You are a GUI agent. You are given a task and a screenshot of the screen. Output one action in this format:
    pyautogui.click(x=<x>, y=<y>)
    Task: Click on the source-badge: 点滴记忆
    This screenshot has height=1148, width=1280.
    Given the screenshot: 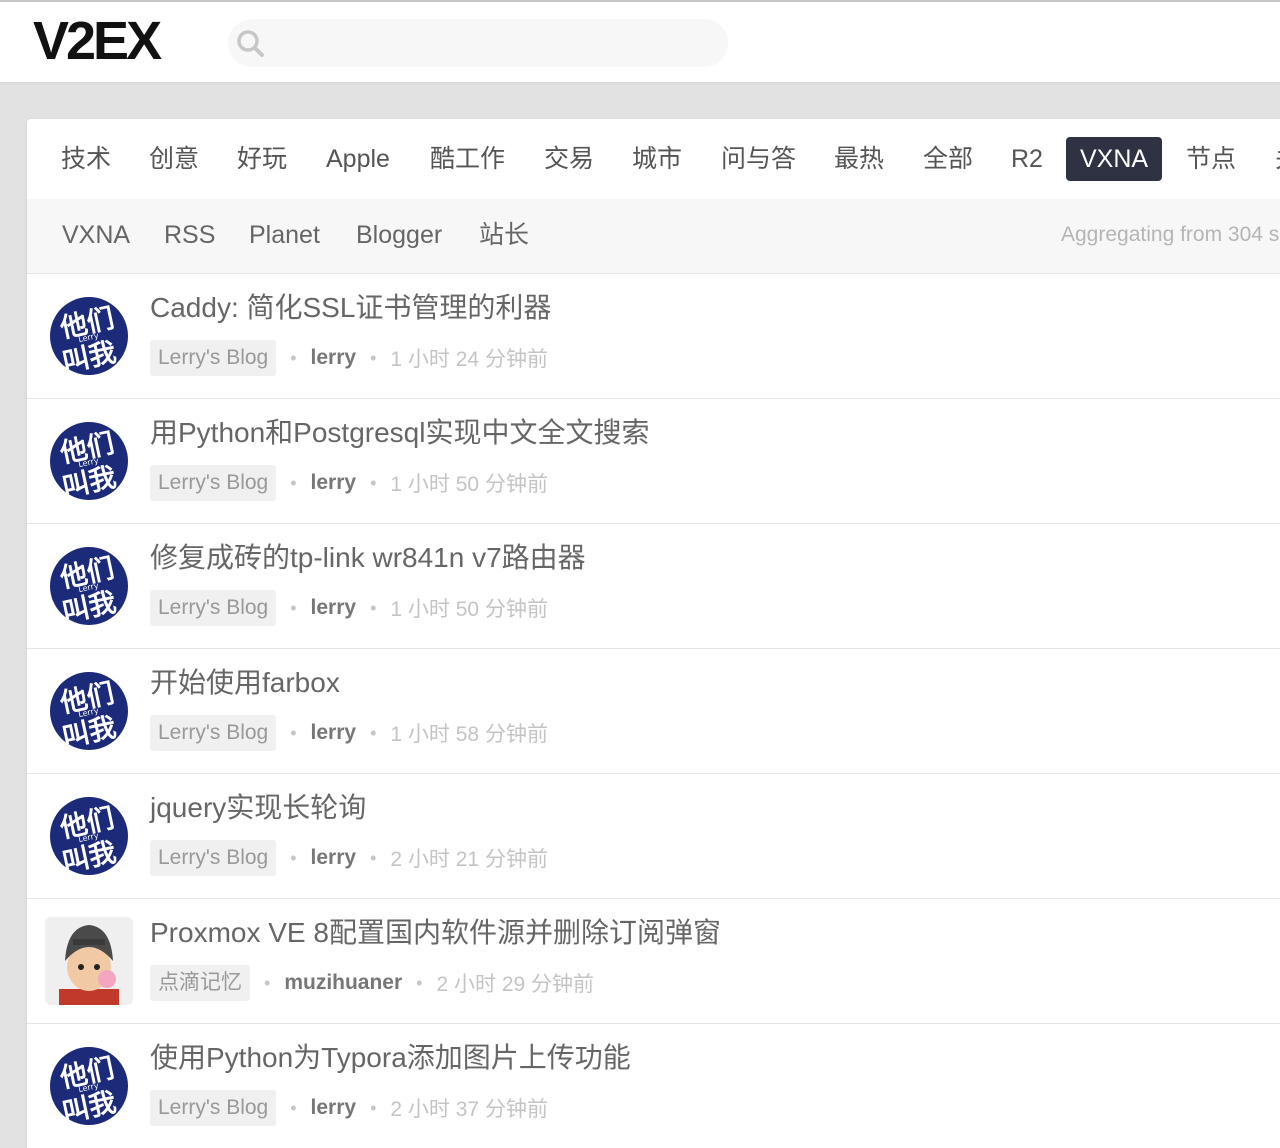 What is the action you would take?
    pyautogui.click(x=200, y=983)
    